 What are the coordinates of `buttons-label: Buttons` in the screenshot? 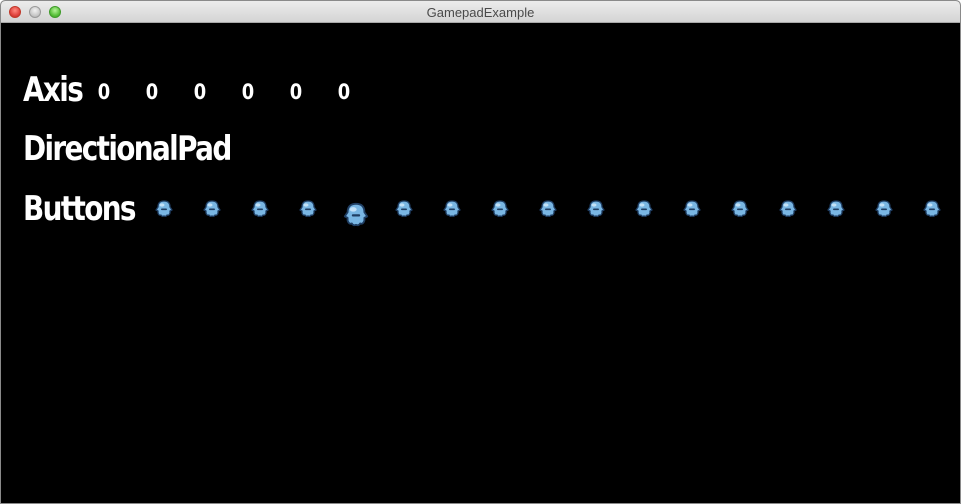 It's located at (80, 209).